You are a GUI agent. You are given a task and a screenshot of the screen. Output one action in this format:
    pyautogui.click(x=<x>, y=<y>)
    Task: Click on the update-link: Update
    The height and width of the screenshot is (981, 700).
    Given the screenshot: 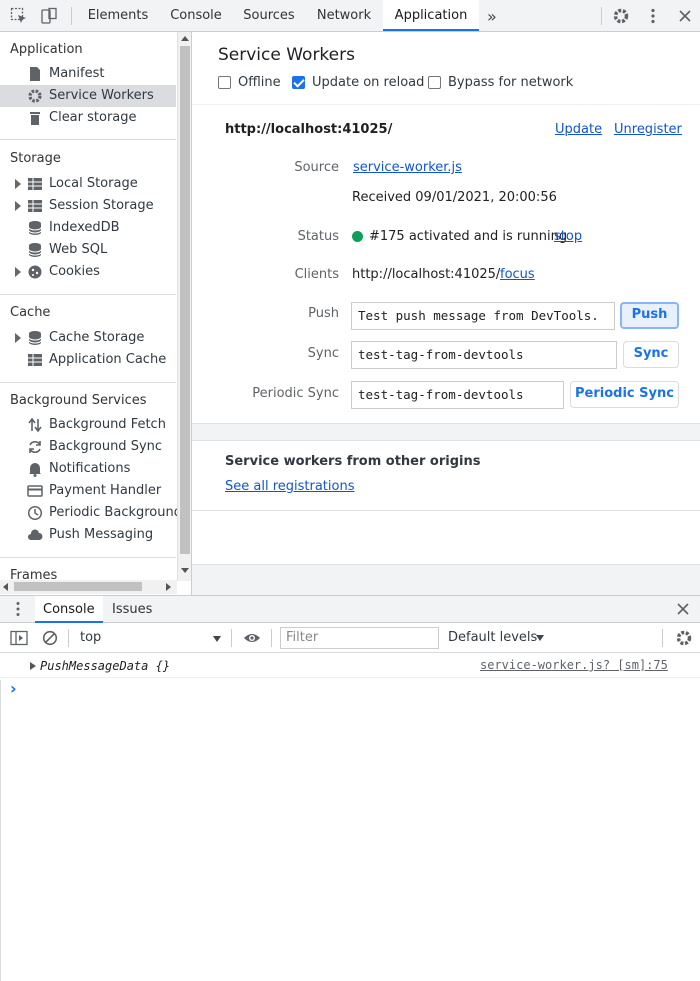 What is the action you would take?
    pyautogui.click(x=578, y=129)
    